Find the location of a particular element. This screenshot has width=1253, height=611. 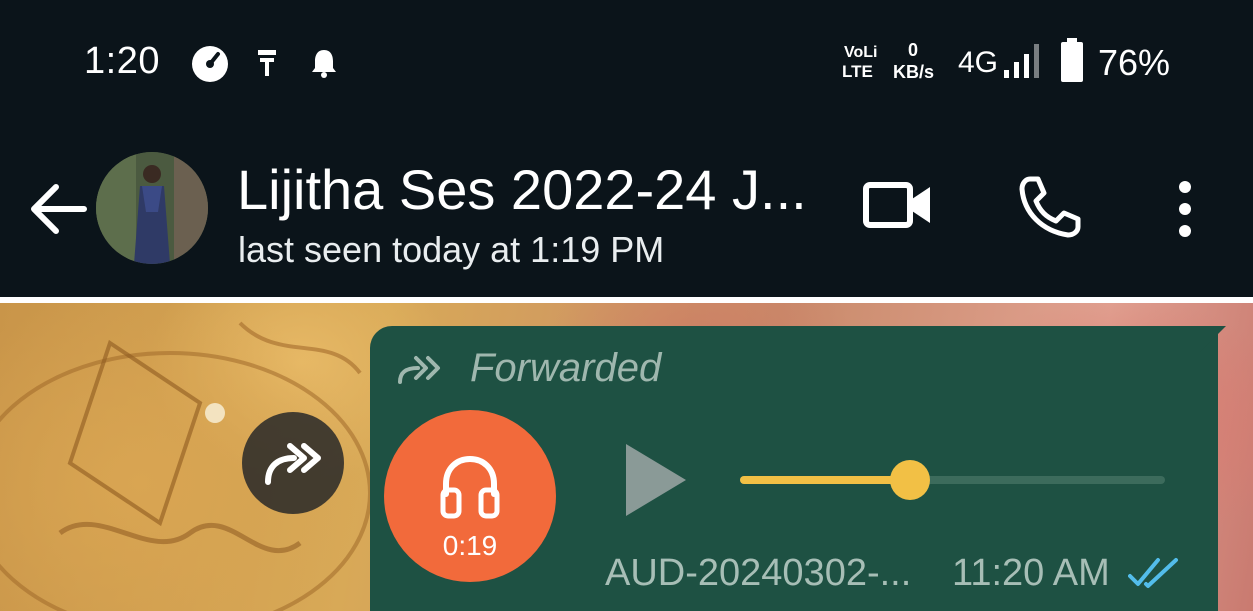

contact-avatar is located at coordinates (152, 208).